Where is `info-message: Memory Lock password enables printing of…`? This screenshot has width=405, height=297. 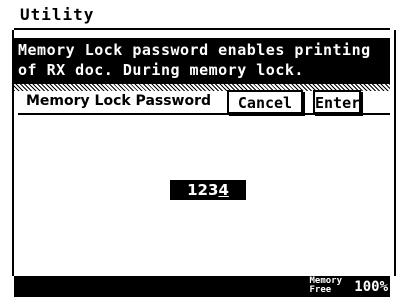
info-message: Memory Lock password enables printing of… is located at coordinates (202, 61).